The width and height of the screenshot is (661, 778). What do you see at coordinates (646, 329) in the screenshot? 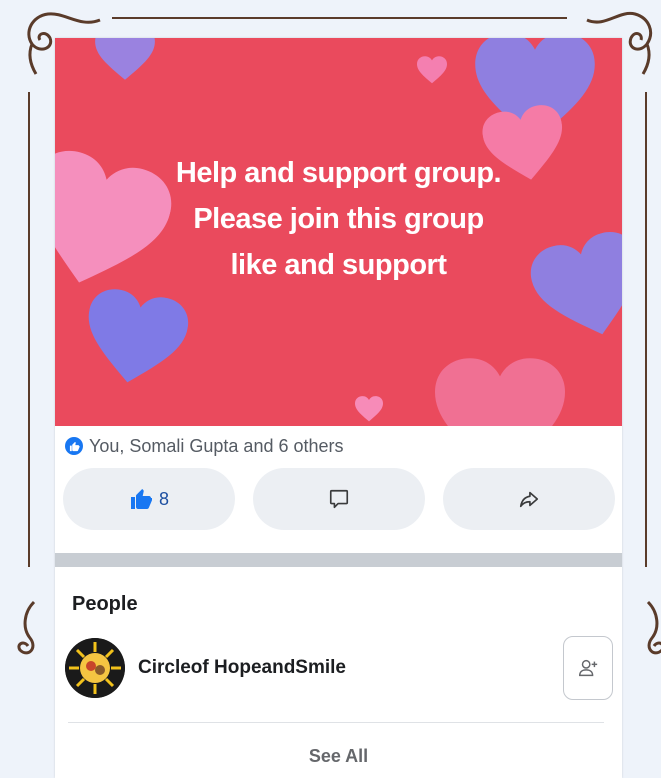
I see `frame-right-line` at bounding box center [646, 329].